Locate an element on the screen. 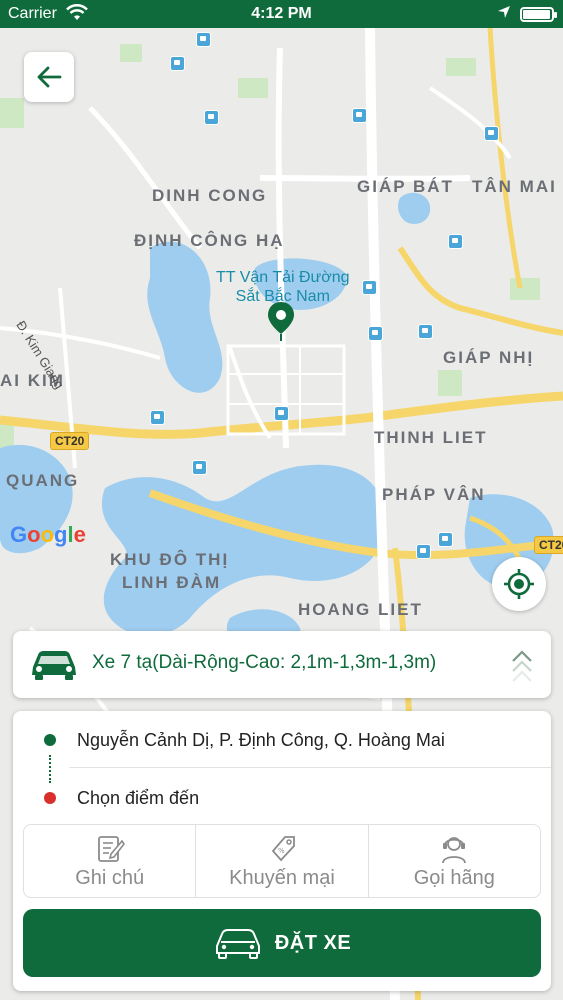  locate-me-button is located at coordinates (519, 584).